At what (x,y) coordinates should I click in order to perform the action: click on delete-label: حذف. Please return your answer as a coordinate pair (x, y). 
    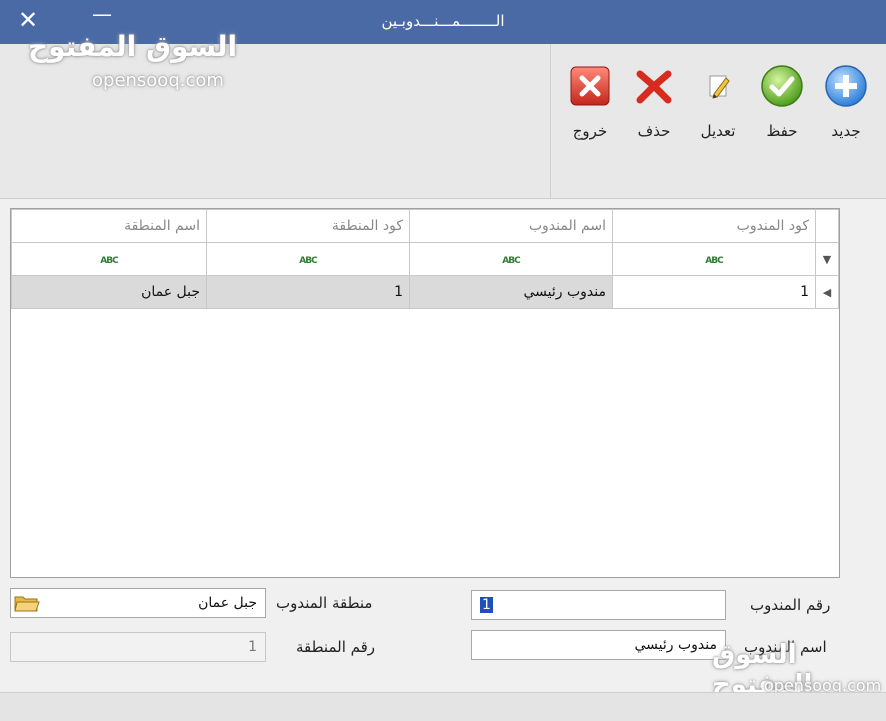
    Looking at the image, I should click on (654, 131).